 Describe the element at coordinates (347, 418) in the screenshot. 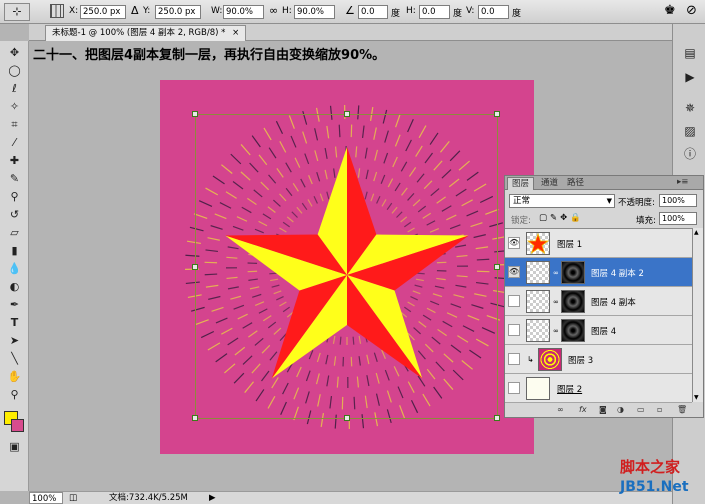

I see `transform-handle-bc` at that location.